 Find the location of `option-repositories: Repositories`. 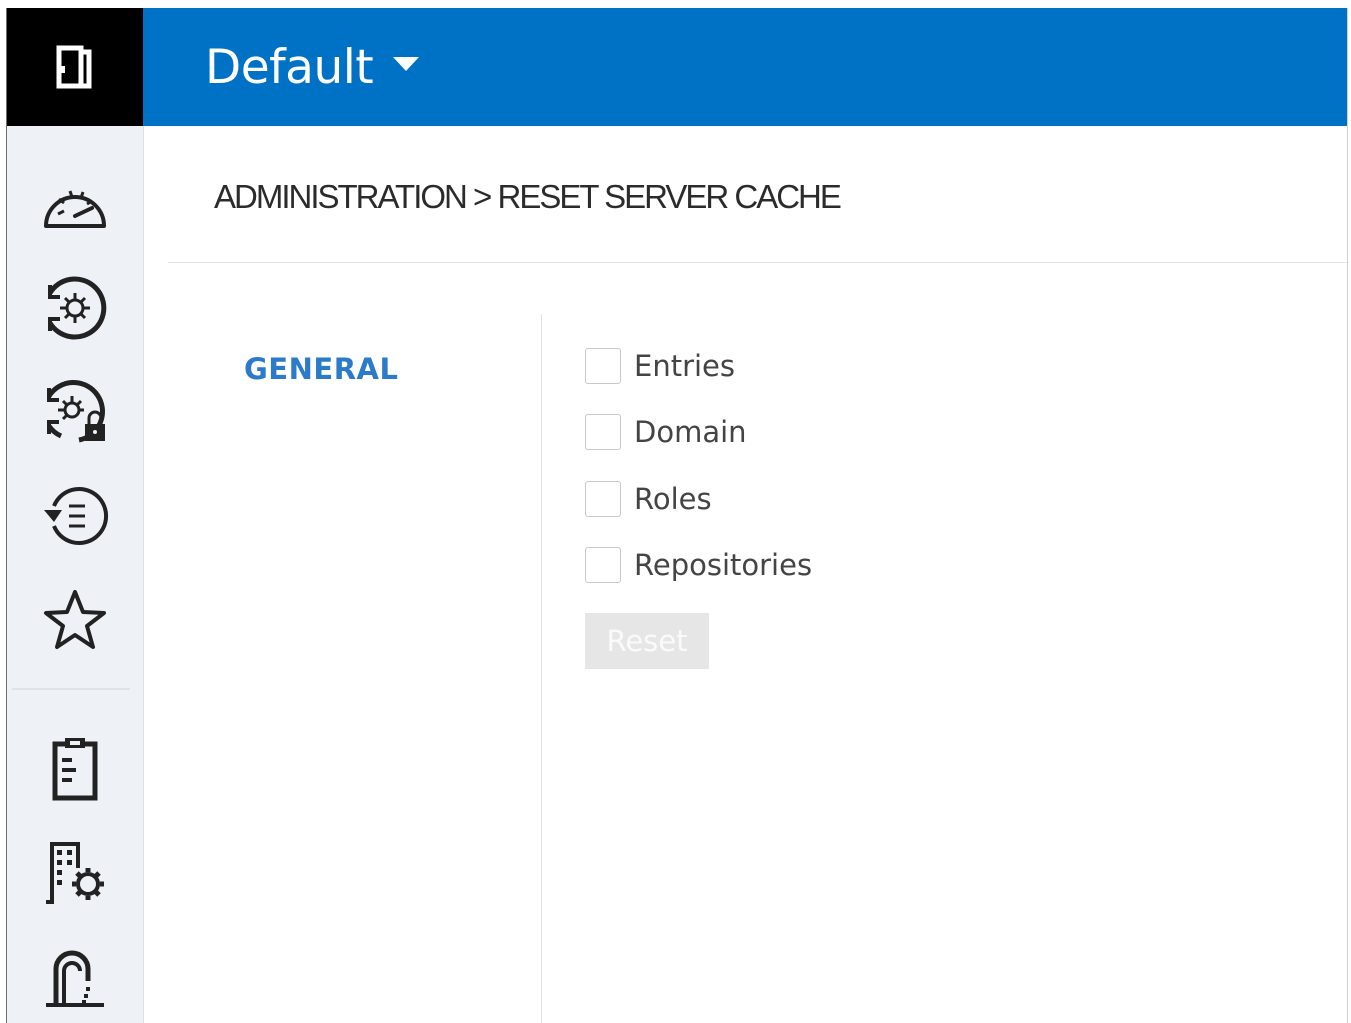

option-repositories: Repositories is located at coordinates (698, 565).